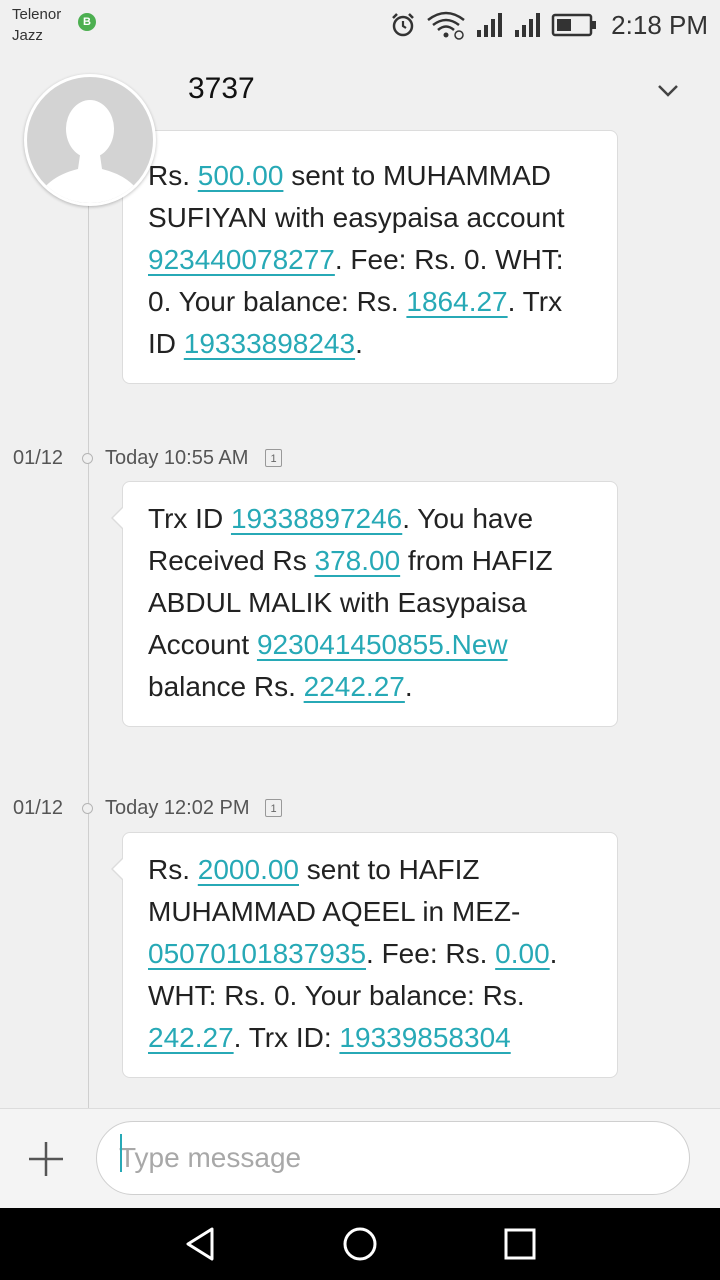 The width and height of the screenshot is (720, 1280). What do you see at coordinates (46, 1159) in the screenshot?
I see `plus-icon` at bounding box center [46, 1159].